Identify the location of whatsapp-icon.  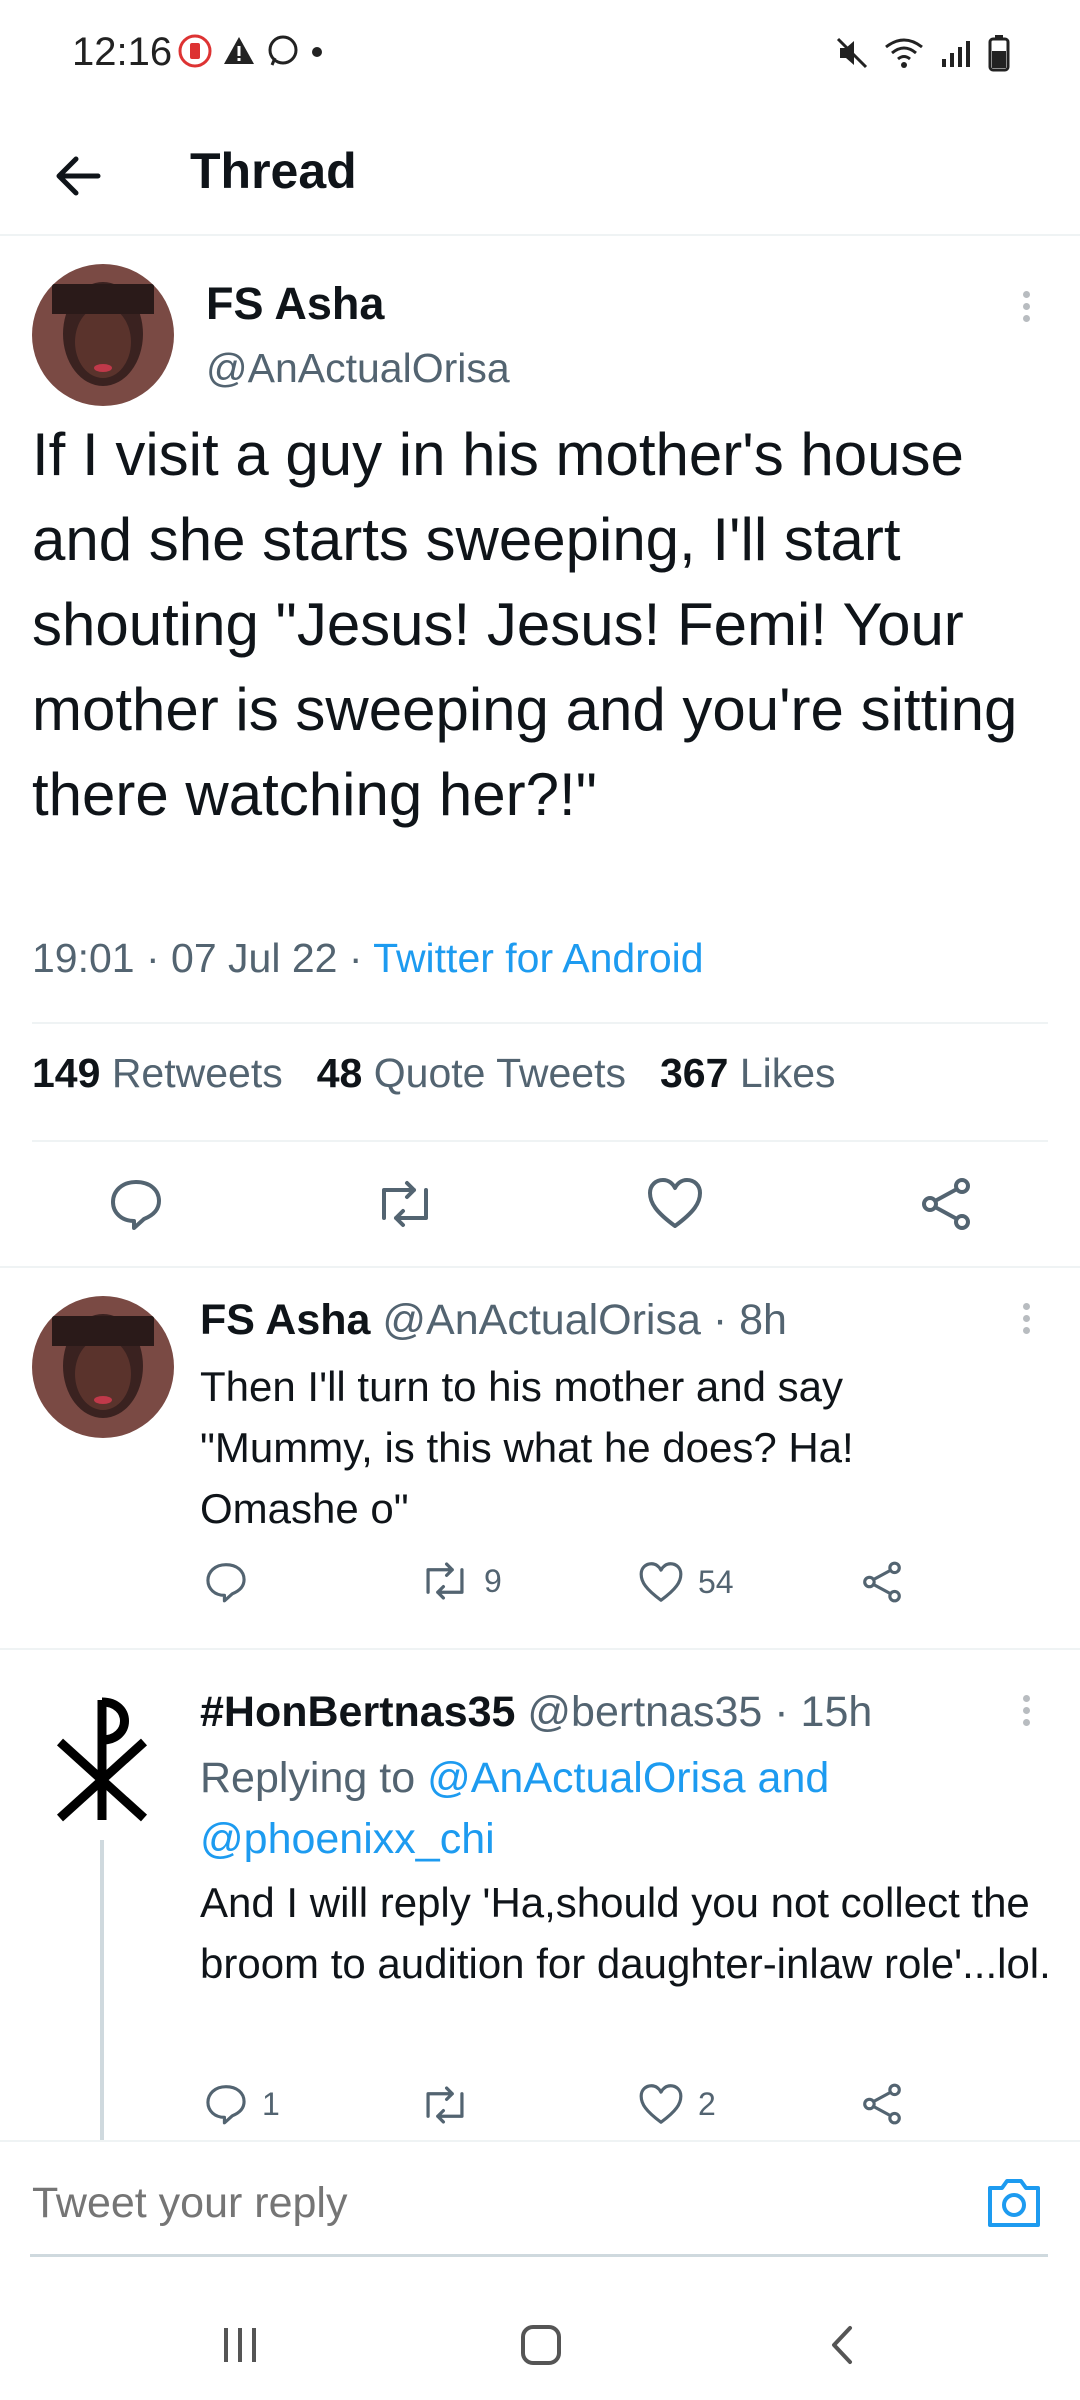
(283, 50).